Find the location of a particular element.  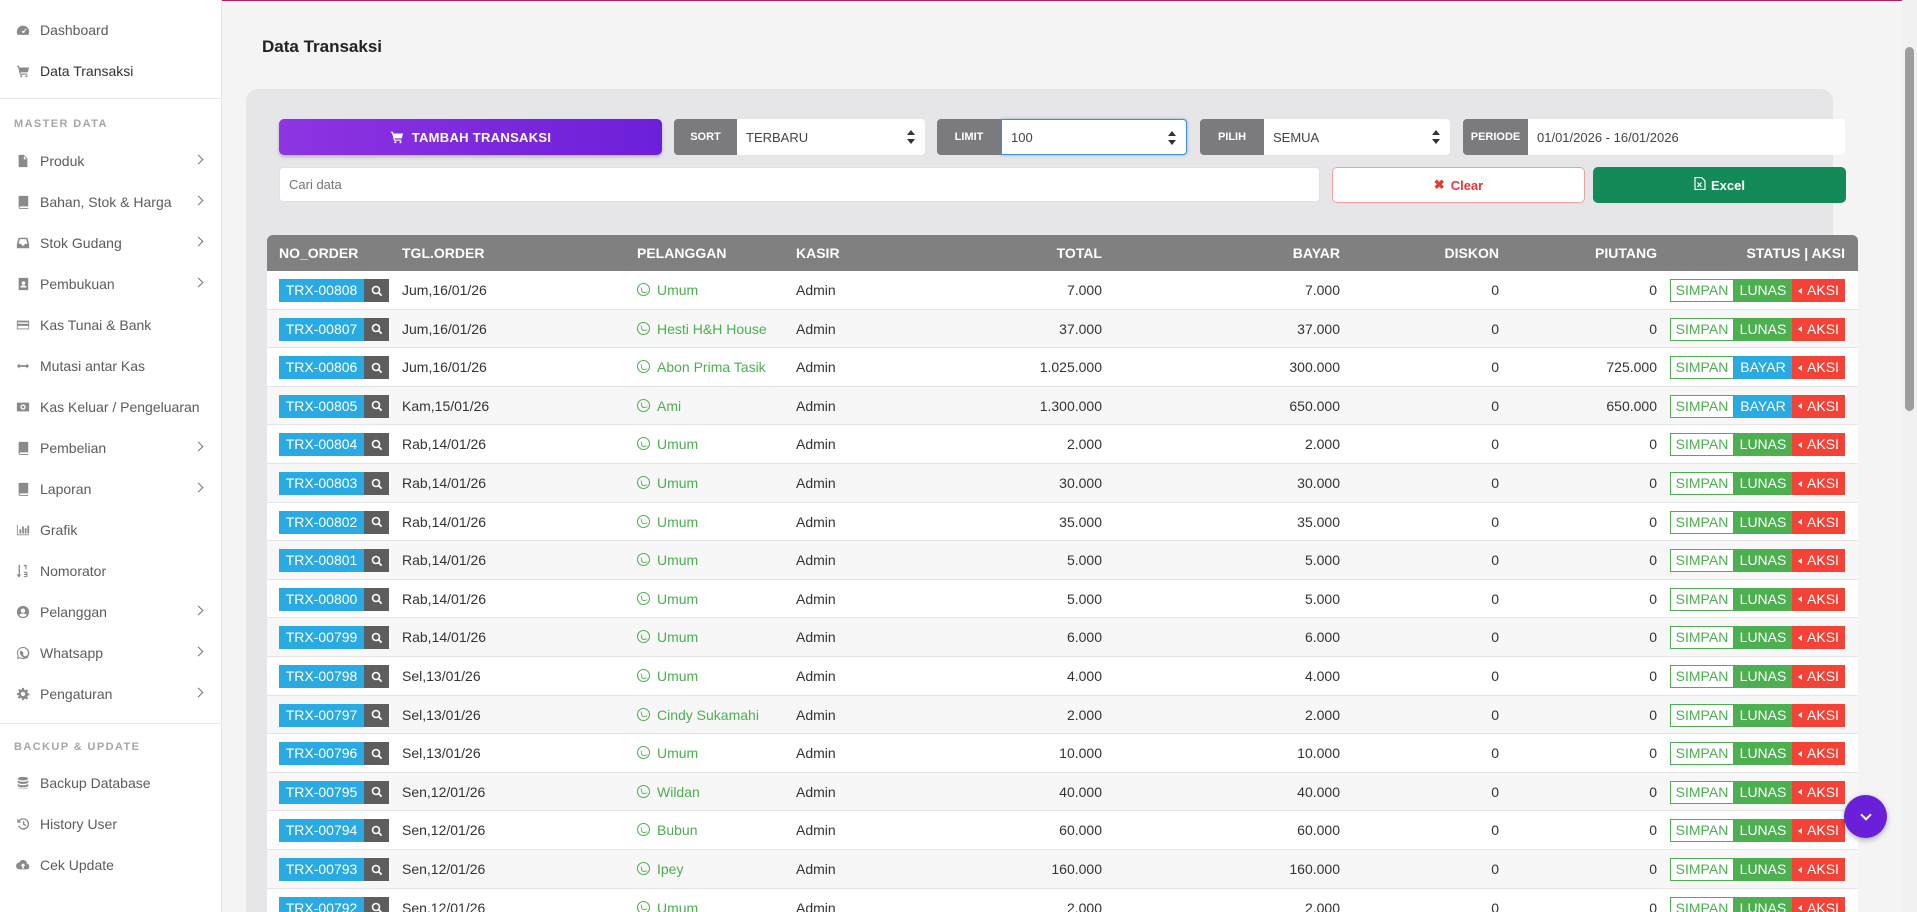

order-number-badge: TRX-00797 is located at coordinates (321, 715).